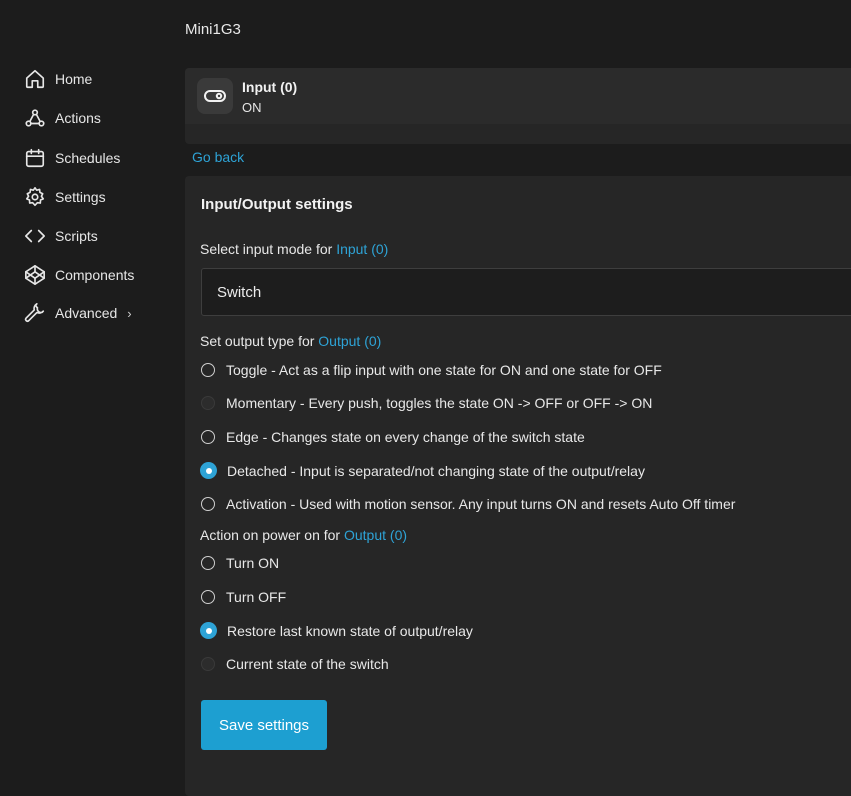 The image size is (851, 796). I want to click on sidebar-item-actions: Actions, so click(62, 118).